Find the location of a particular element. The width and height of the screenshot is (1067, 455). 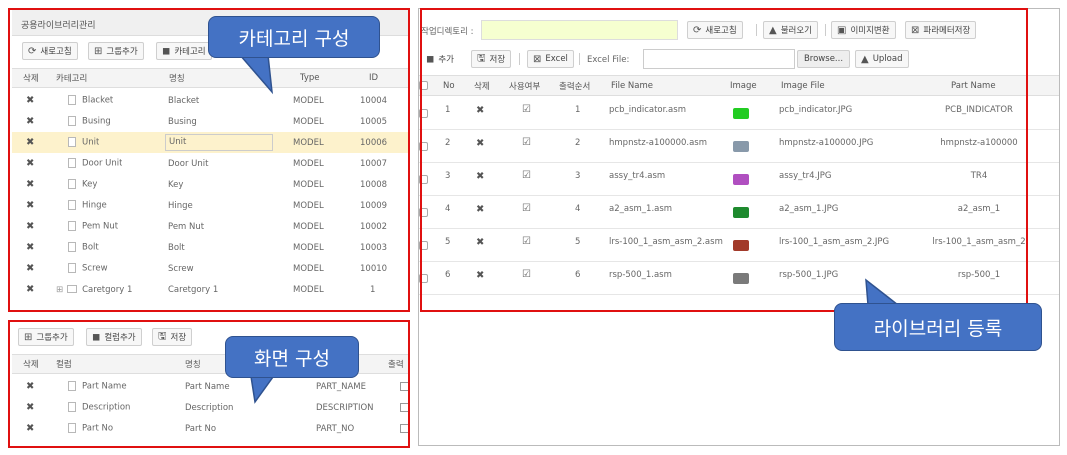

screen-callout-label: 화면 구성 is located at coordinates (292, 358).